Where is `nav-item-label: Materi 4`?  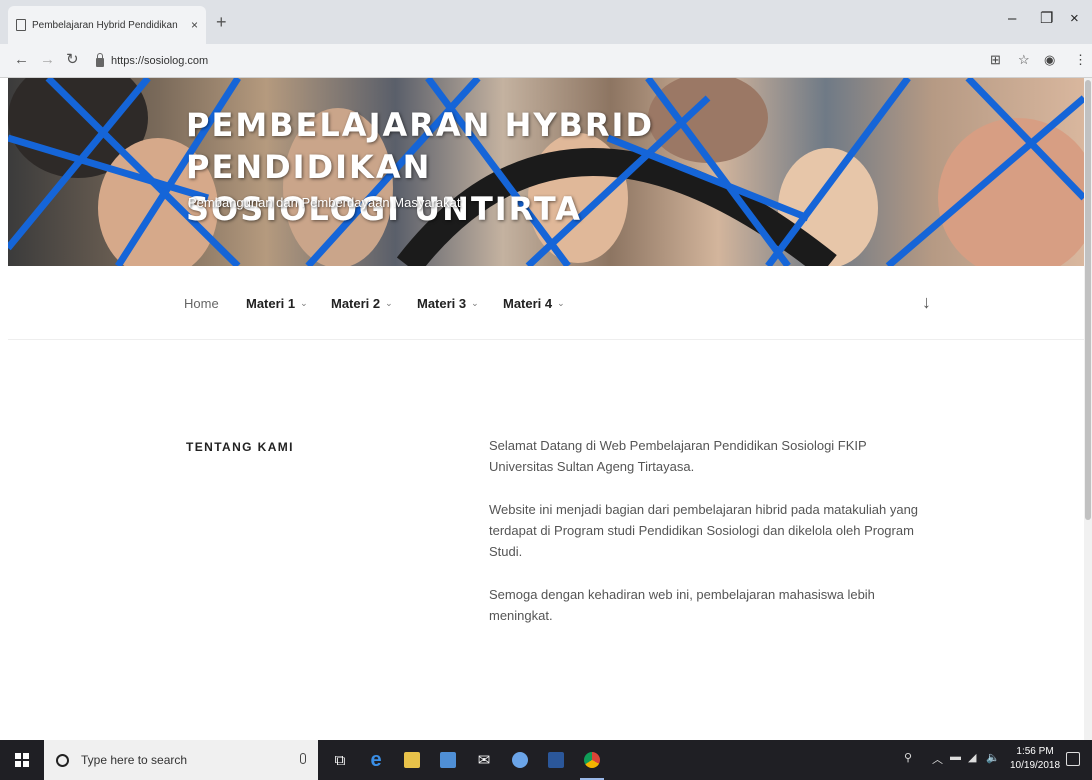
nav-item-label: Materi 4 is located at coordinates (528, 303).